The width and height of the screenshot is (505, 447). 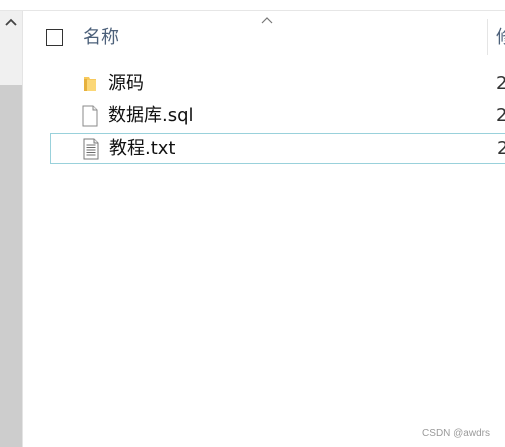 I want to click on scroll-up-button, so click(x=11, y=22).